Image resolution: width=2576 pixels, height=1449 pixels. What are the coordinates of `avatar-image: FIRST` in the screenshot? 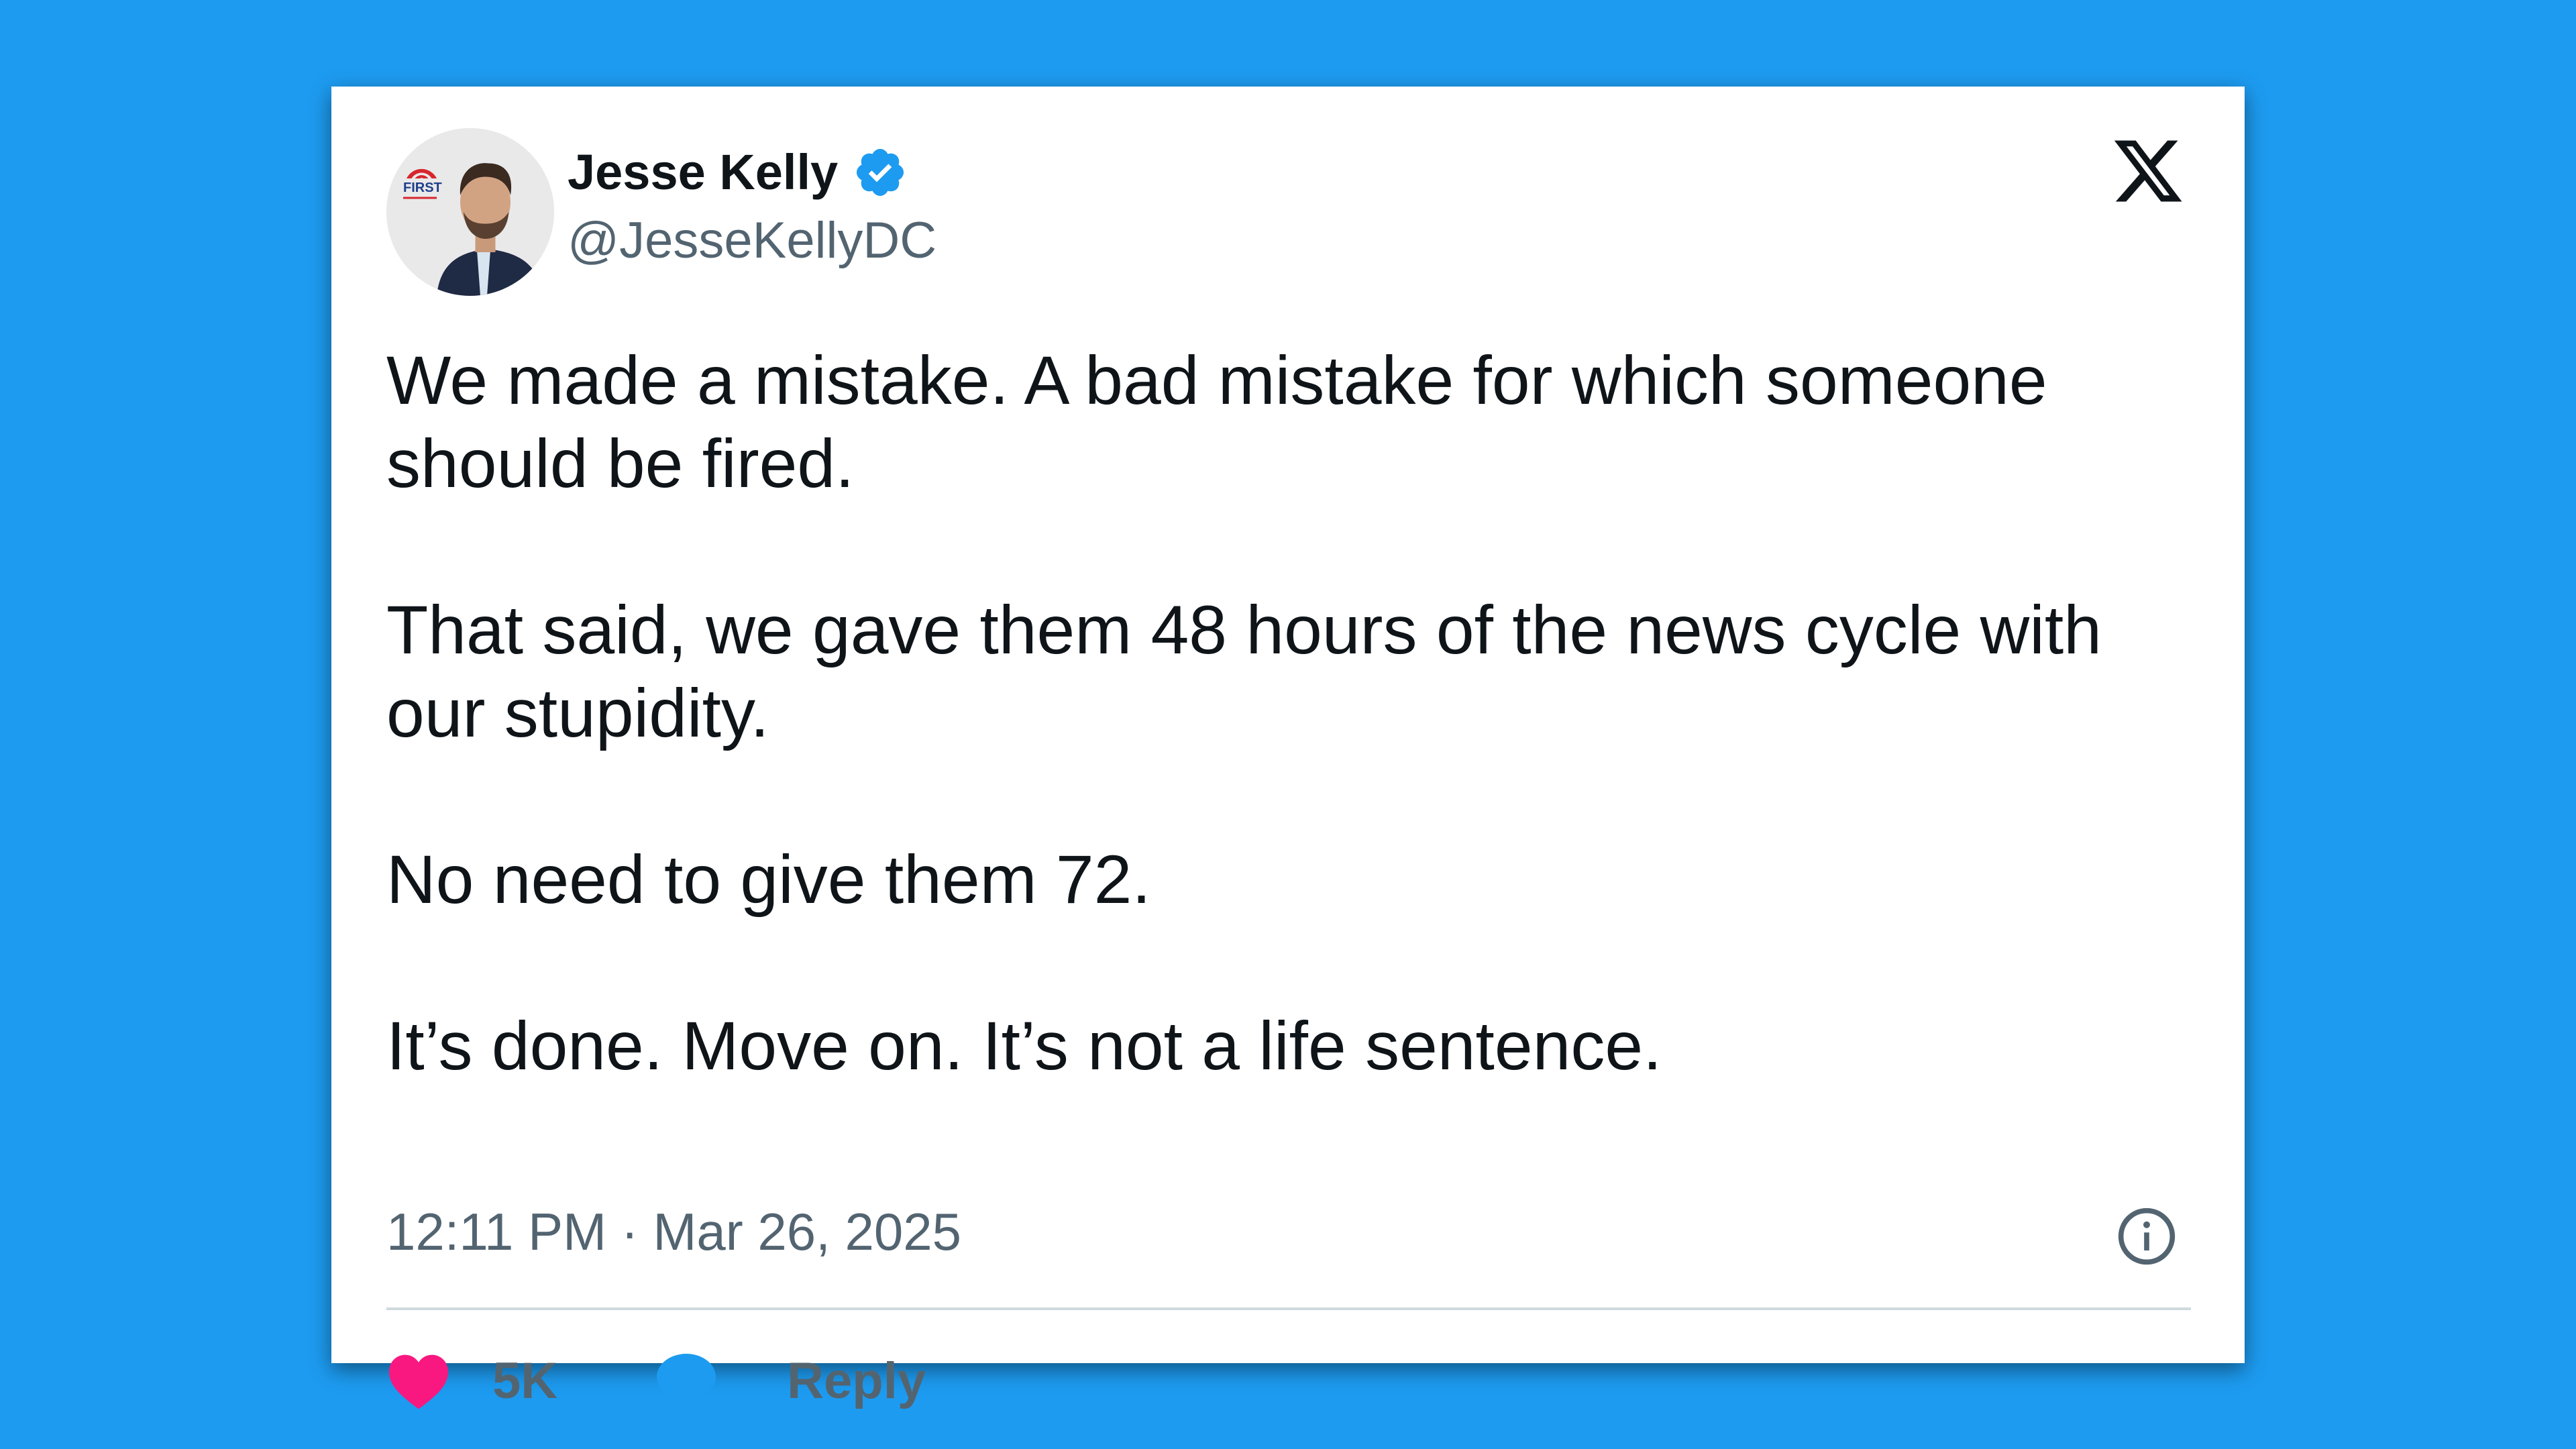 It's located at (470, 212).